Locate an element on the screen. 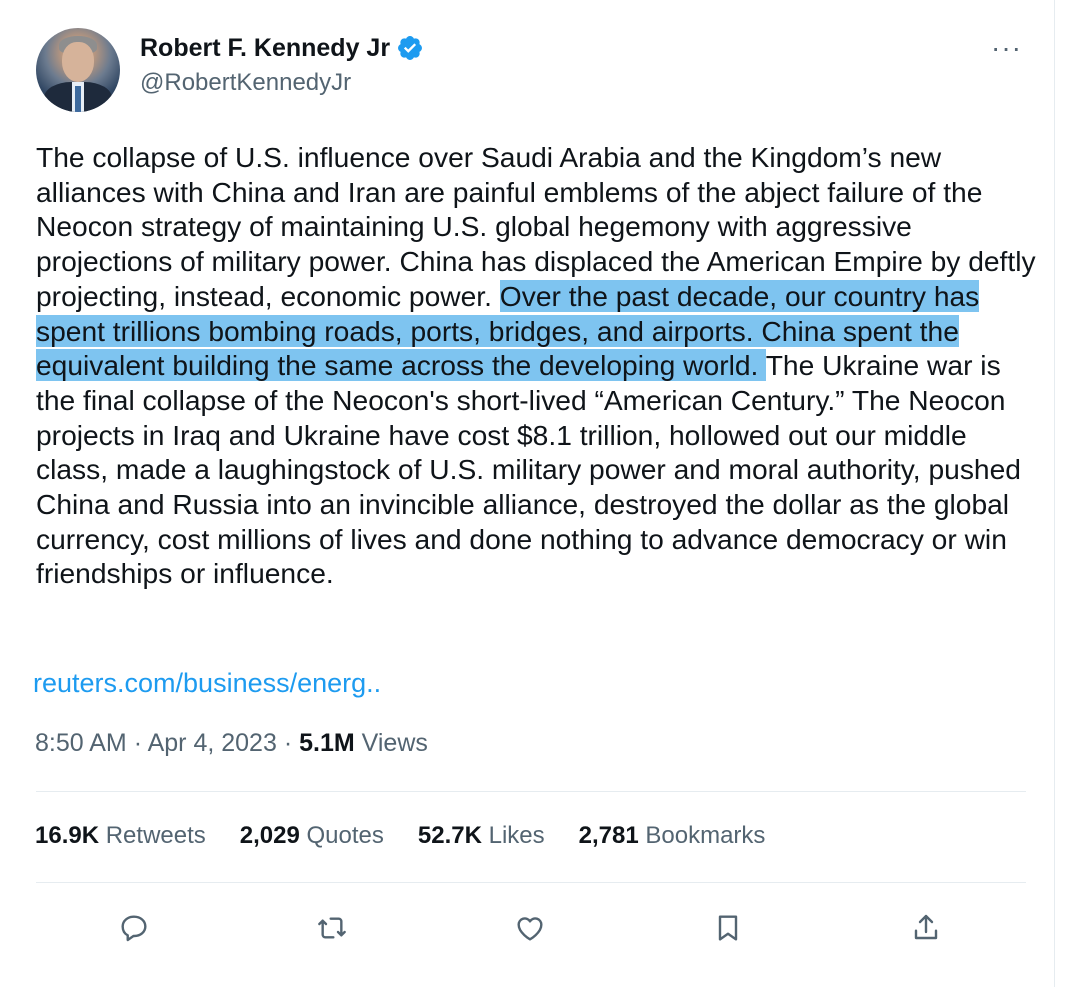  author-display-name: Robert F. Kennedy Jr is located at coordinates (265, 48).